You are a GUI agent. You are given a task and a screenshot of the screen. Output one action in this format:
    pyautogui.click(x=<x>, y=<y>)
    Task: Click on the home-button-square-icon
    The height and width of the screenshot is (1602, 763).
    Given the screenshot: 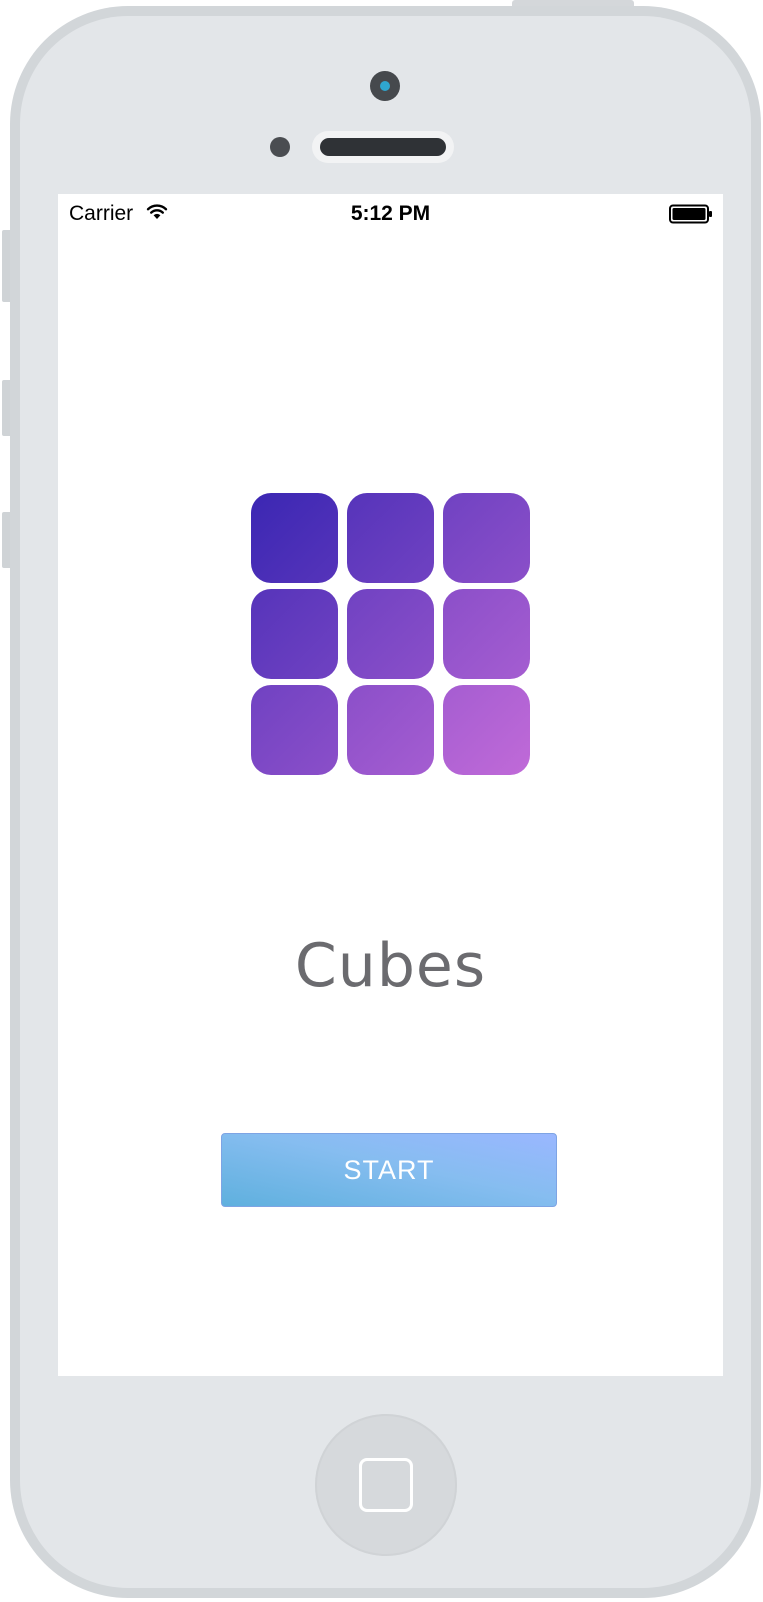 What is the action you would take?
    pyautogui.click(x=386, y=1485)
    